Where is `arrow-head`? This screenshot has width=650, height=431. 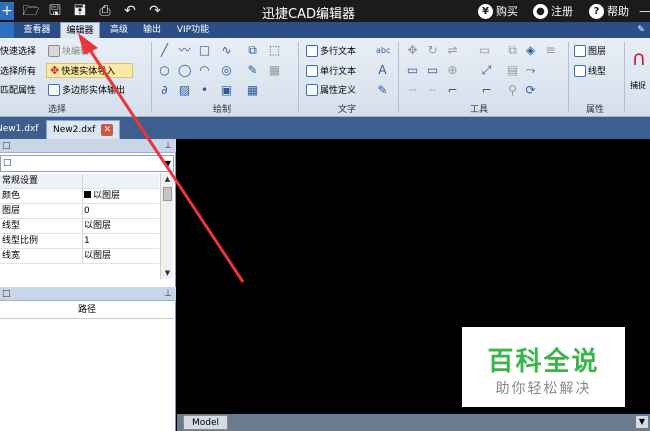
arrow-head is located at coordinates (88, 44).